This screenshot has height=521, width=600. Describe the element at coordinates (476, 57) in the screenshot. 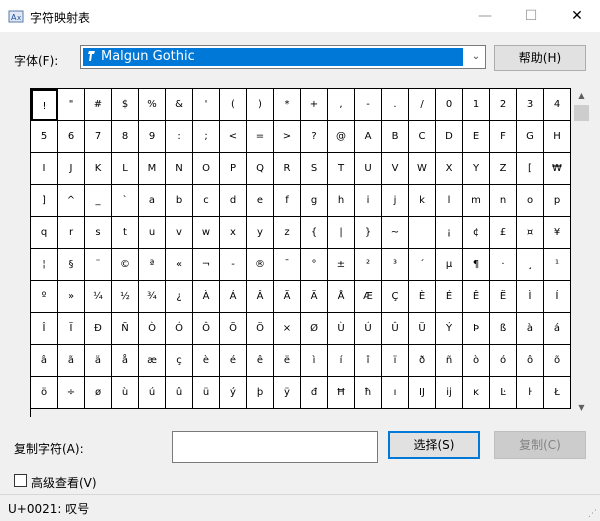

I see `chevron-down-icon: ⌄` at that location.